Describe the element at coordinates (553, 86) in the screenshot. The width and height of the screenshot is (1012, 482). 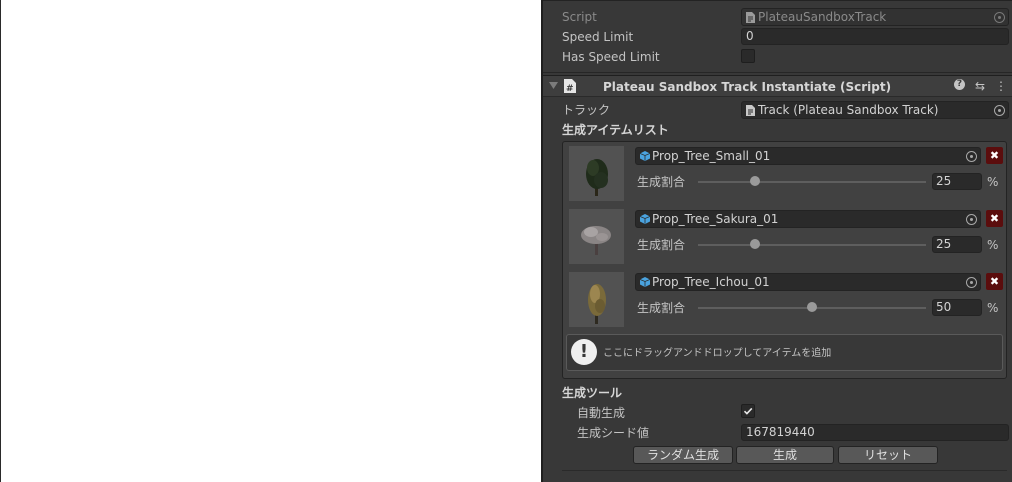
I see `foldout-arrow-icon` at that location.